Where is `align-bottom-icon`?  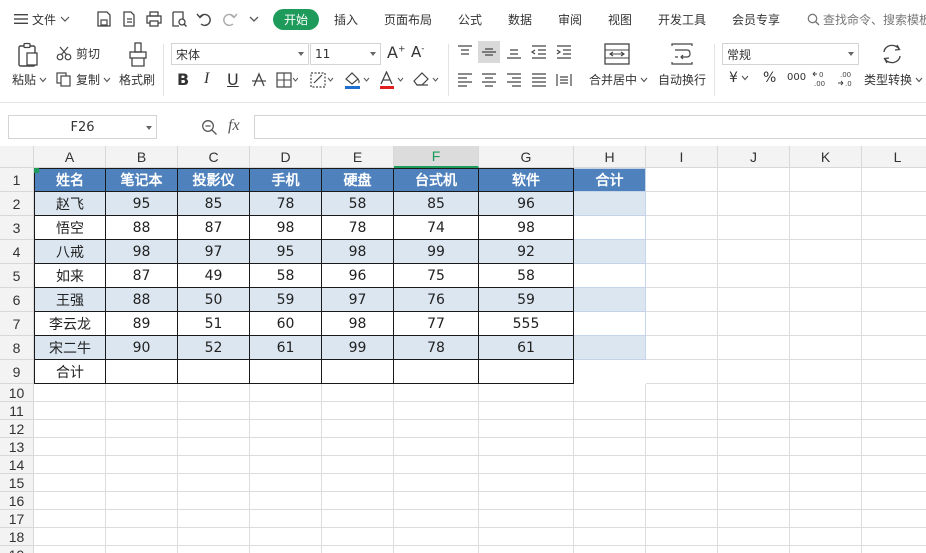 align-bottom-icon is located at coordinates (514, 52).